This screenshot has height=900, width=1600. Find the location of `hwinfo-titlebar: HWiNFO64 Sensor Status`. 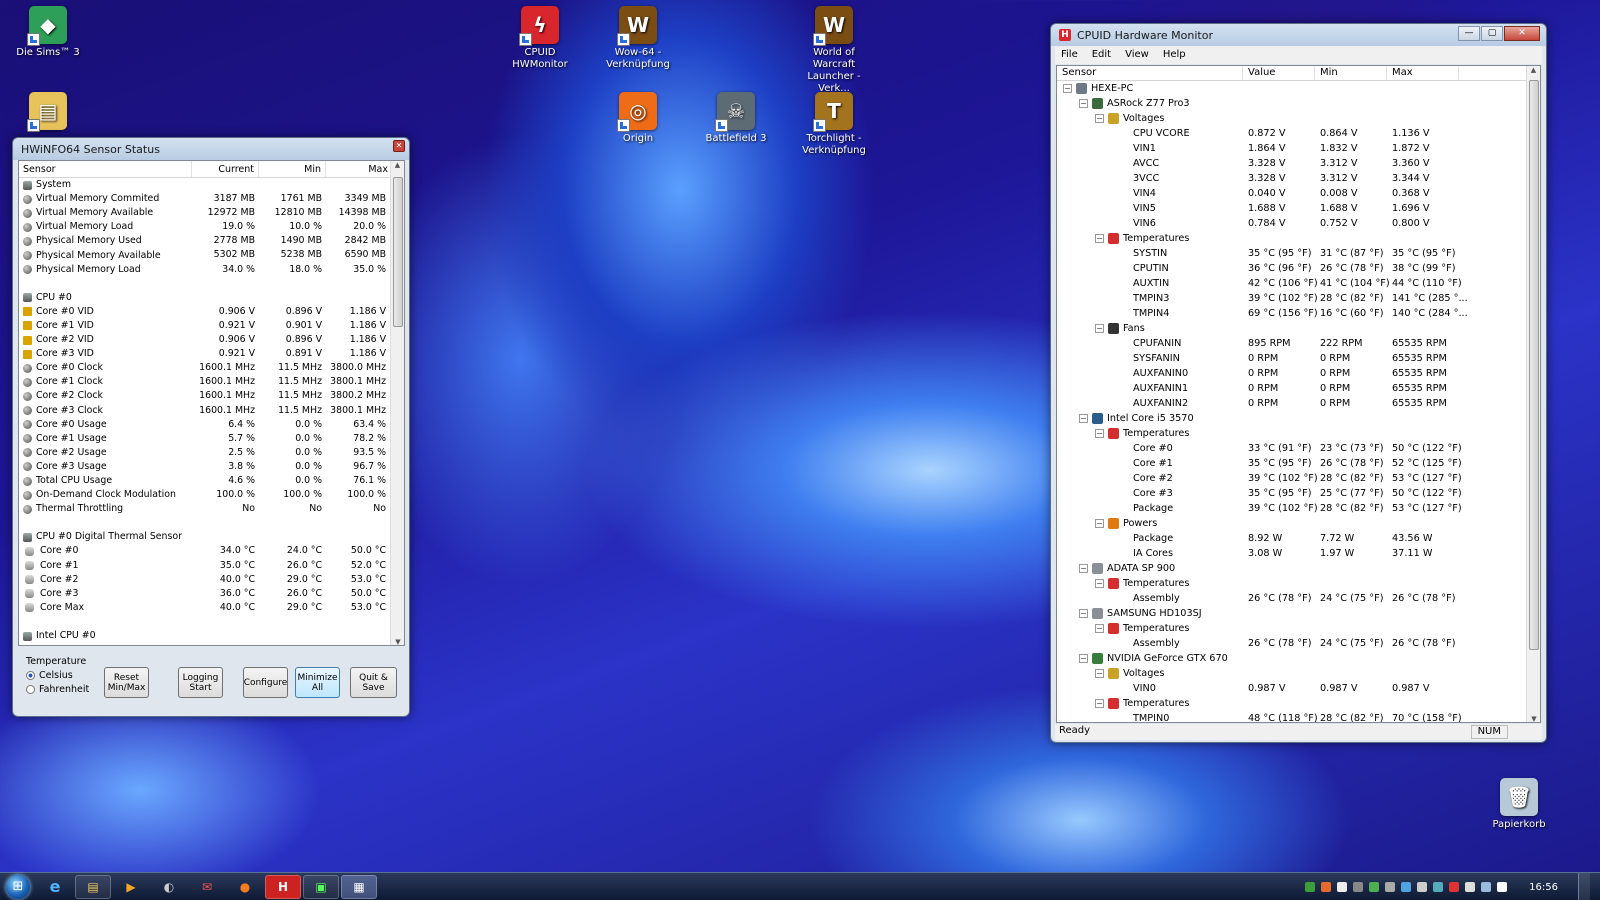

hwinfo-titlebar: HWiNFO64 Sensor Status is located at coordinates (211, 149).